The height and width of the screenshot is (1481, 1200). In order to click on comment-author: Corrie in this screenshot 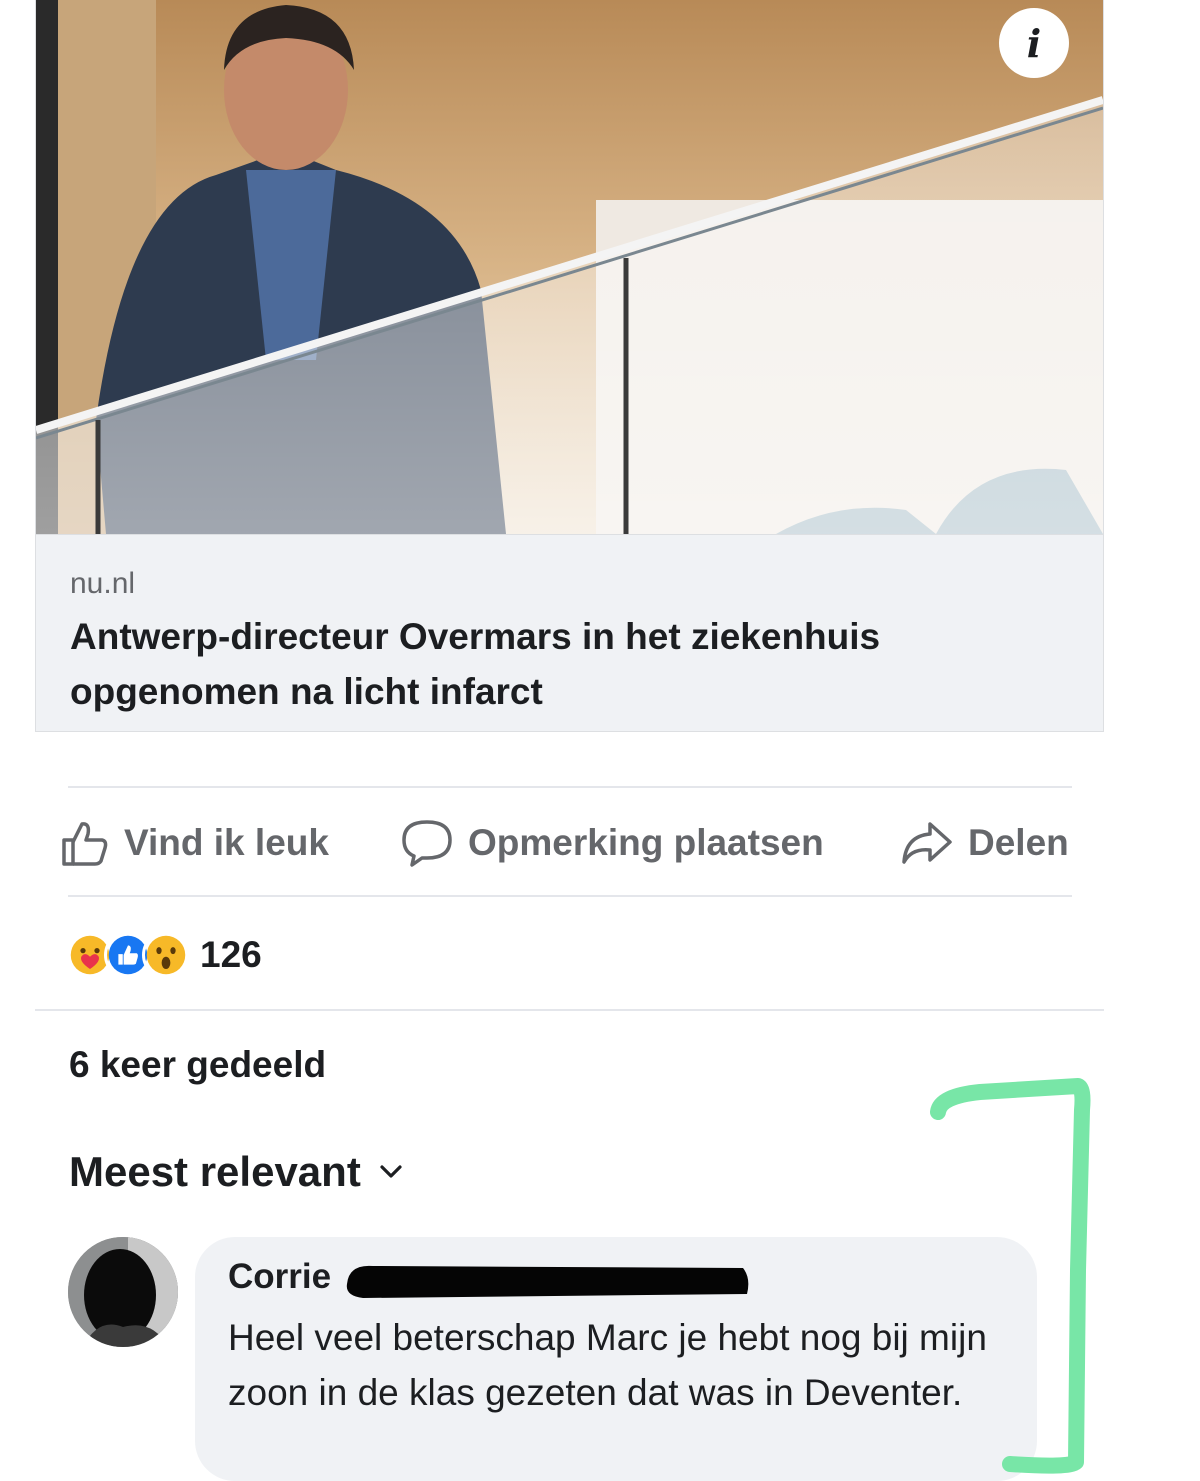, I will do `click(279, 1277)`.